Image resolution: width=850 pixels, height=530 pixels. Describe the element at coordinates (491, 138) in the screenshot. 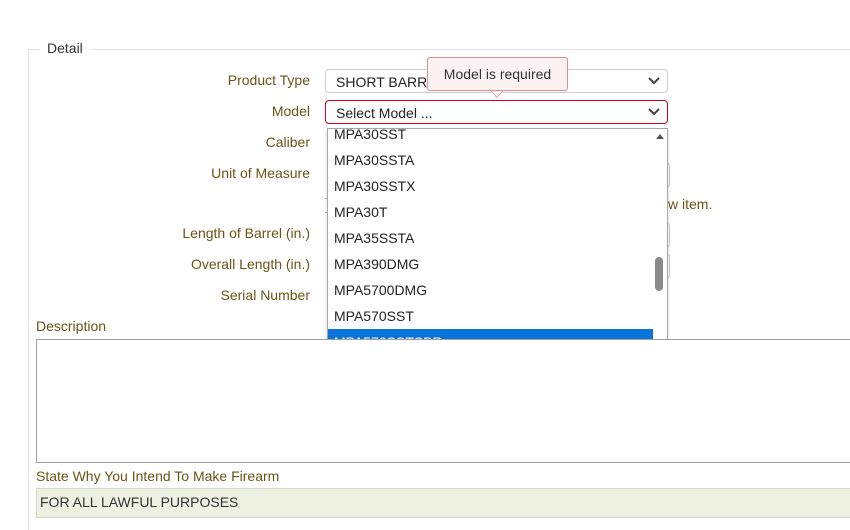

I see `model-option: MPA30SST` at that location.